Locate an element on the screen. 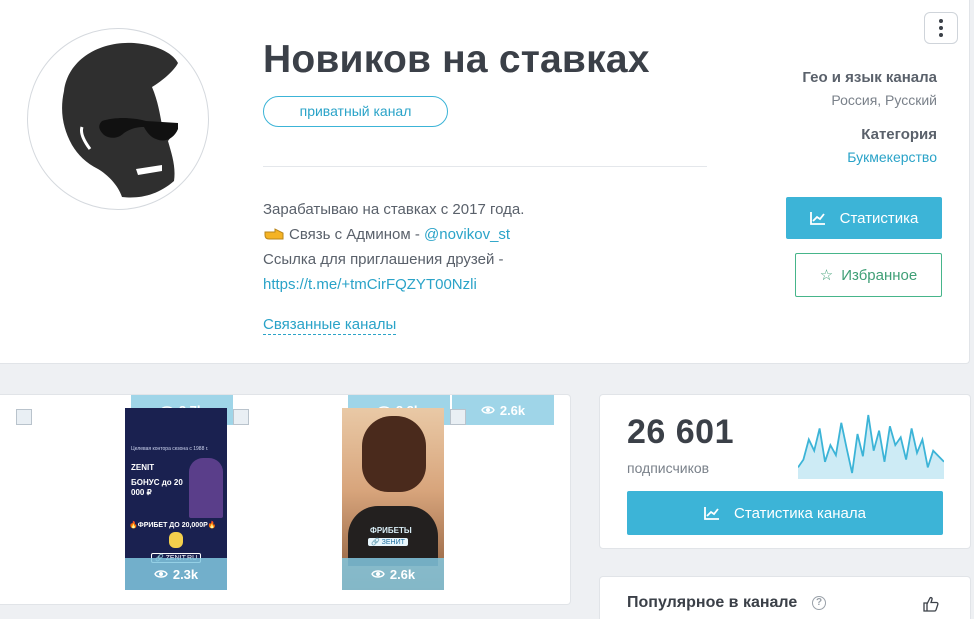 This screenshot has width=974, height=619. channel-avatar is located at coordinates (118, 119).